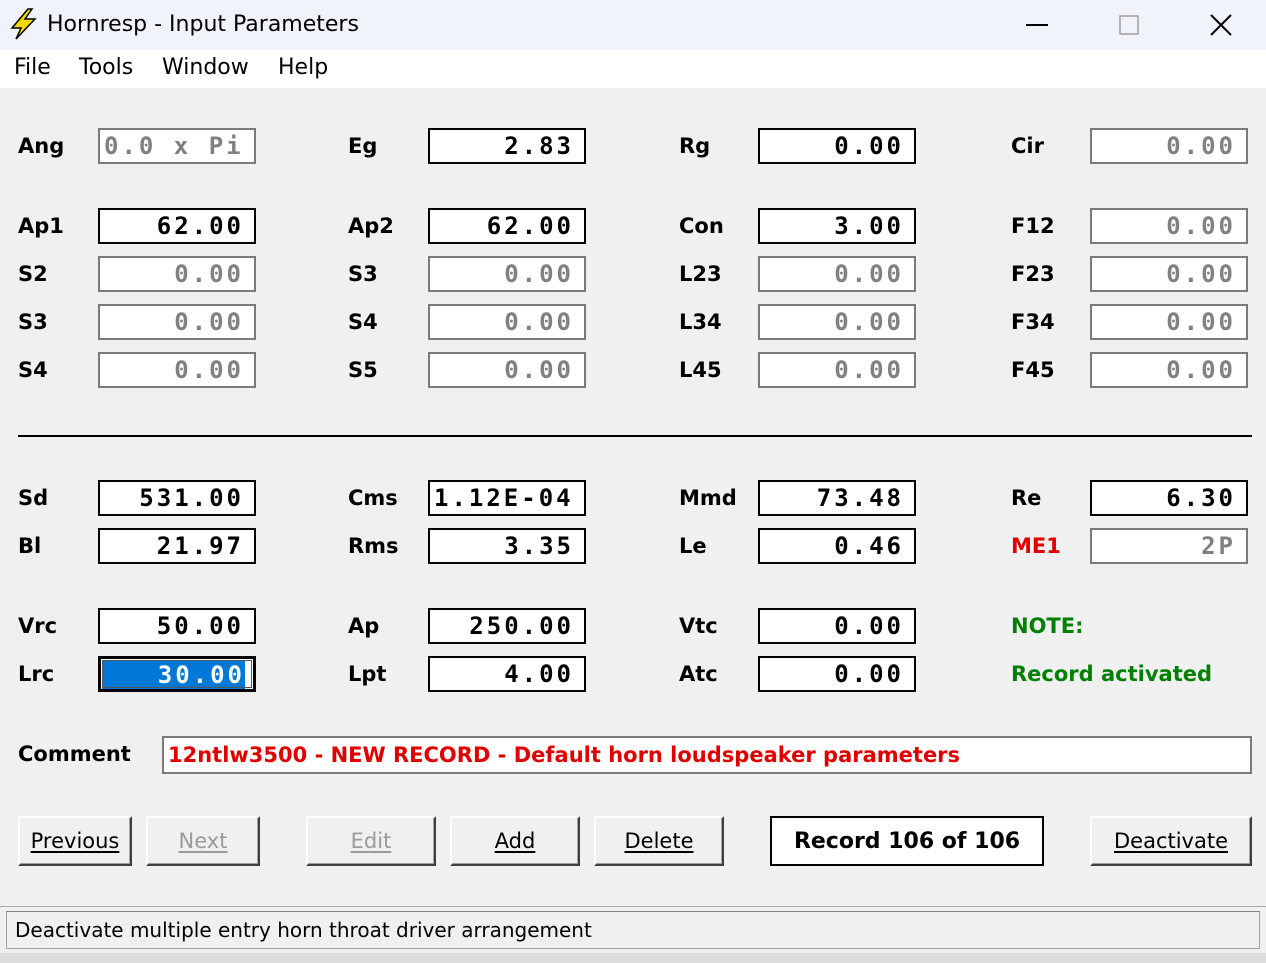 The width and height of the screenshot is (1266, 963). Describe the element at coordinates (41, 146) in the screenshot. I see `ang-label: Ang` at that location.